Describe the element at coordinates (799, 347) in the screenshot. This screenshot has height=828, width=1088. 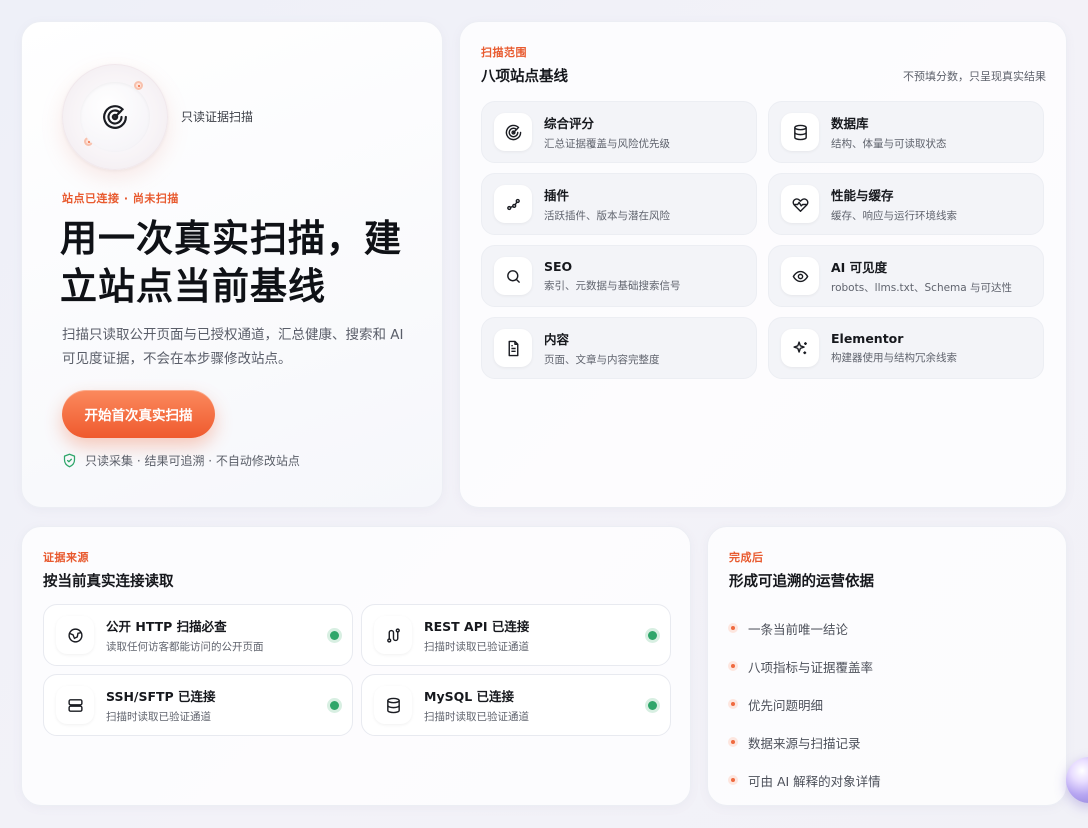
I see `sparkle-icon` at that location.